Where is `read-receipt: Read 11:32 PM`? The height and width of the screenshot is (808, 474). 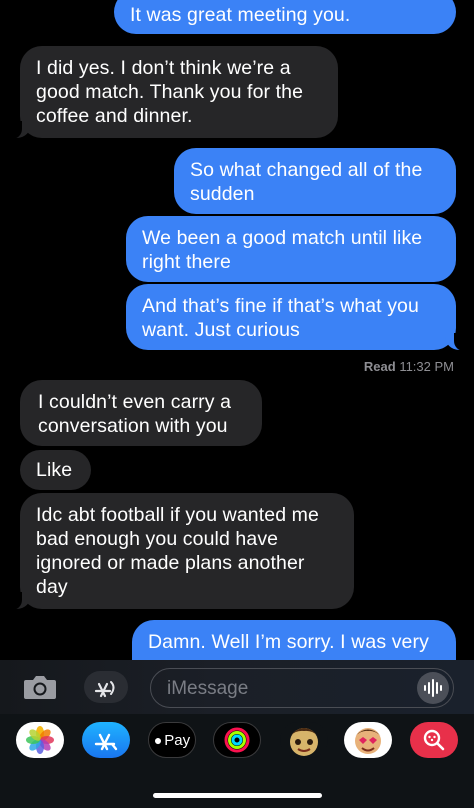
read-receipt: Read 11:32 PM is located at coordinates (409, 366).